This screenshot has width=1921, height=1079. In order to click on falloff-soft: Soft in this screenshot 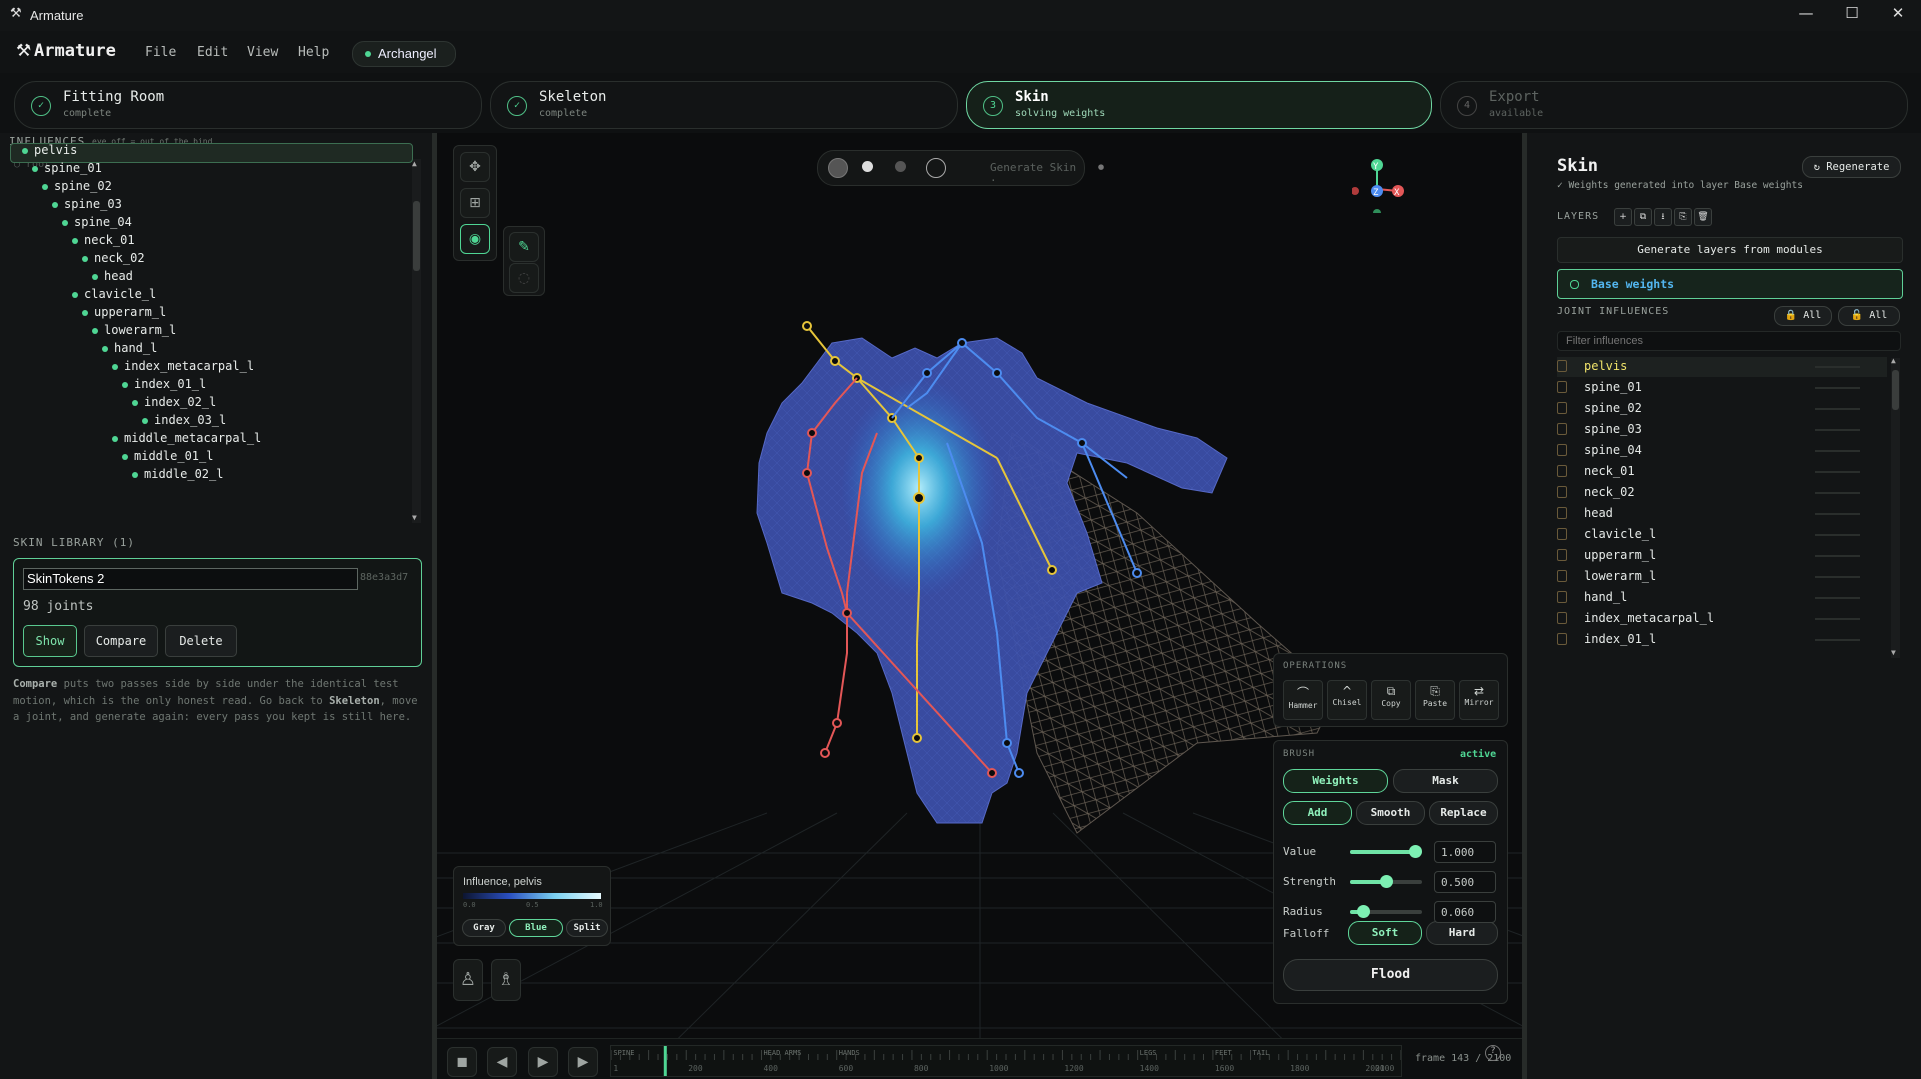, I will do `click(1385, 933)`.